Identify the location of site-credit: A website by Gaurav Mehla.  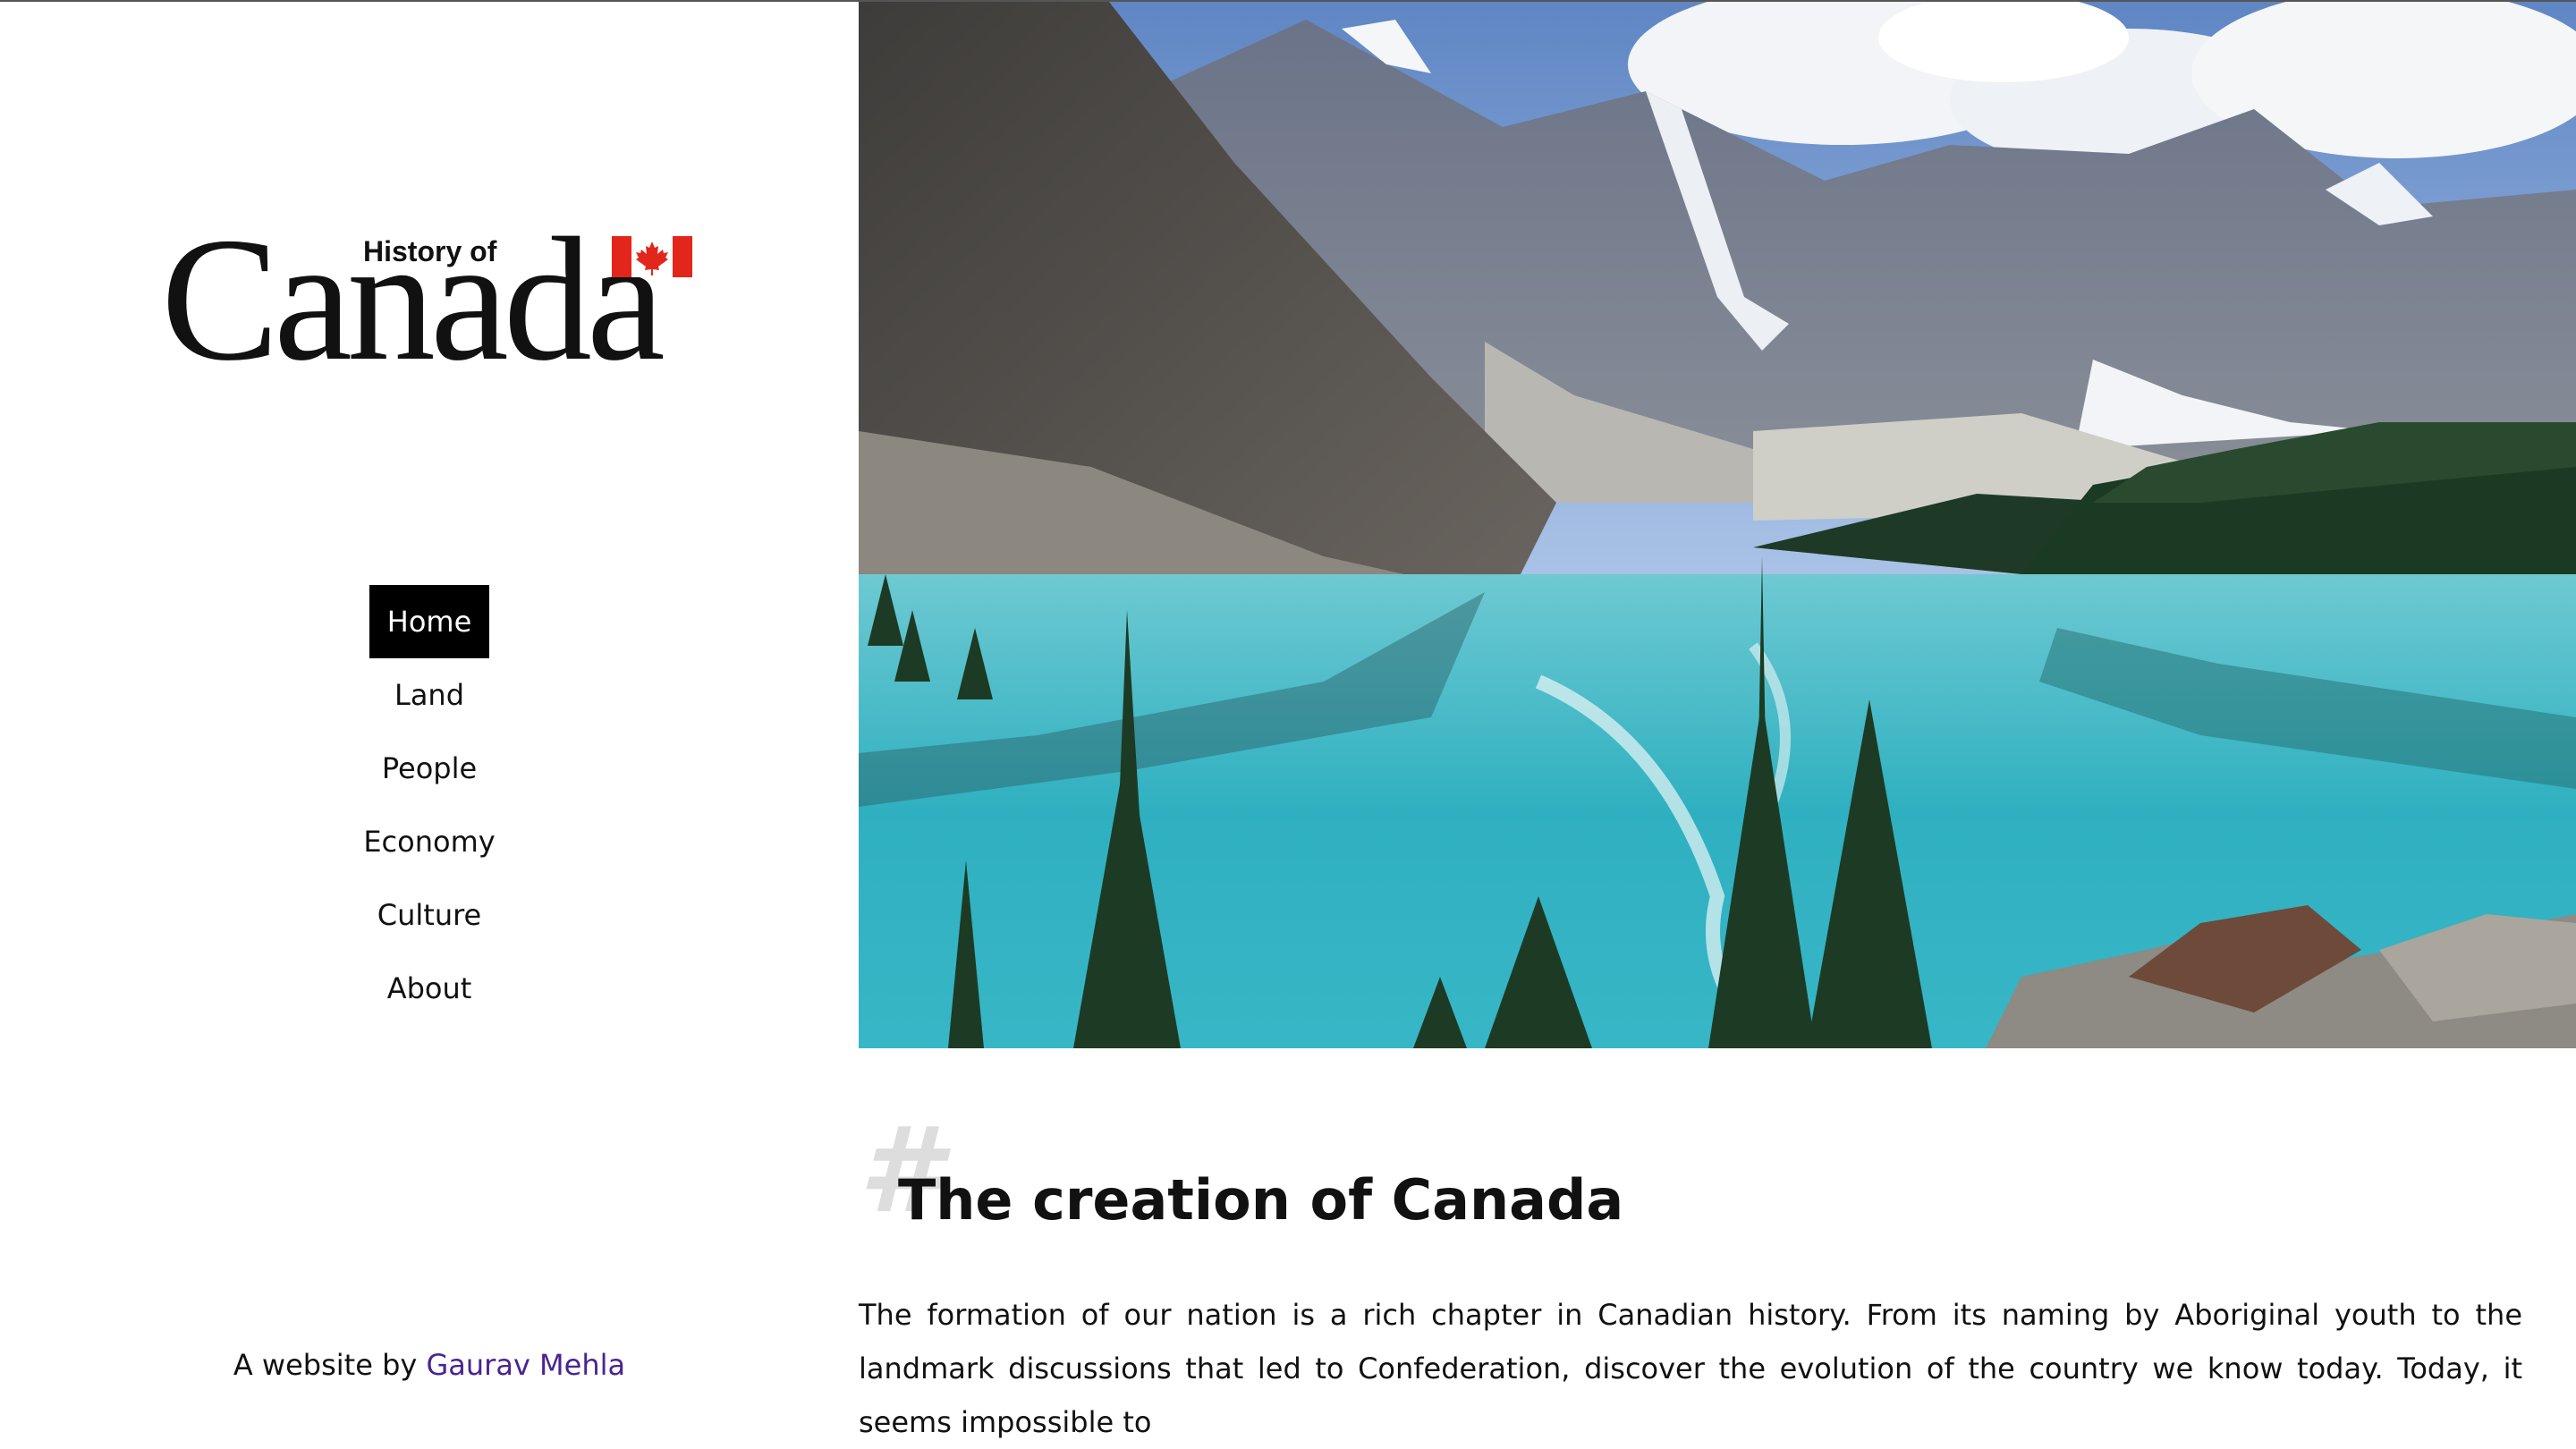
(429, 1365).